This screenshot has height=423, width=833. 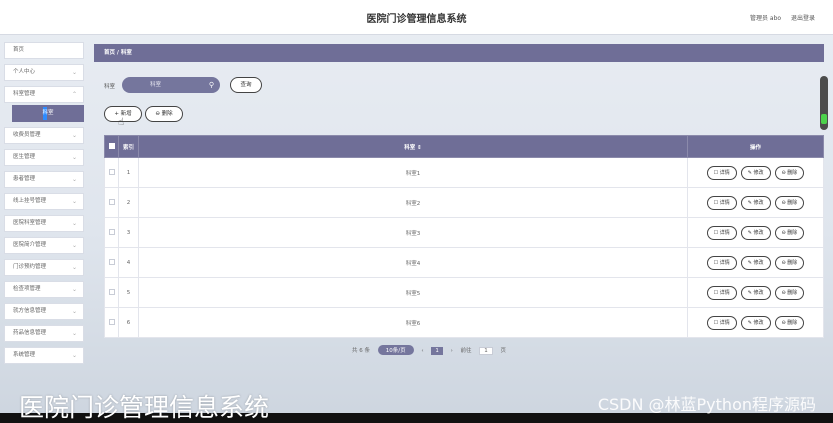 I want to click on sidebar-item-medicine: 药品信息管理 ⌄, so click(x=44, y=333).